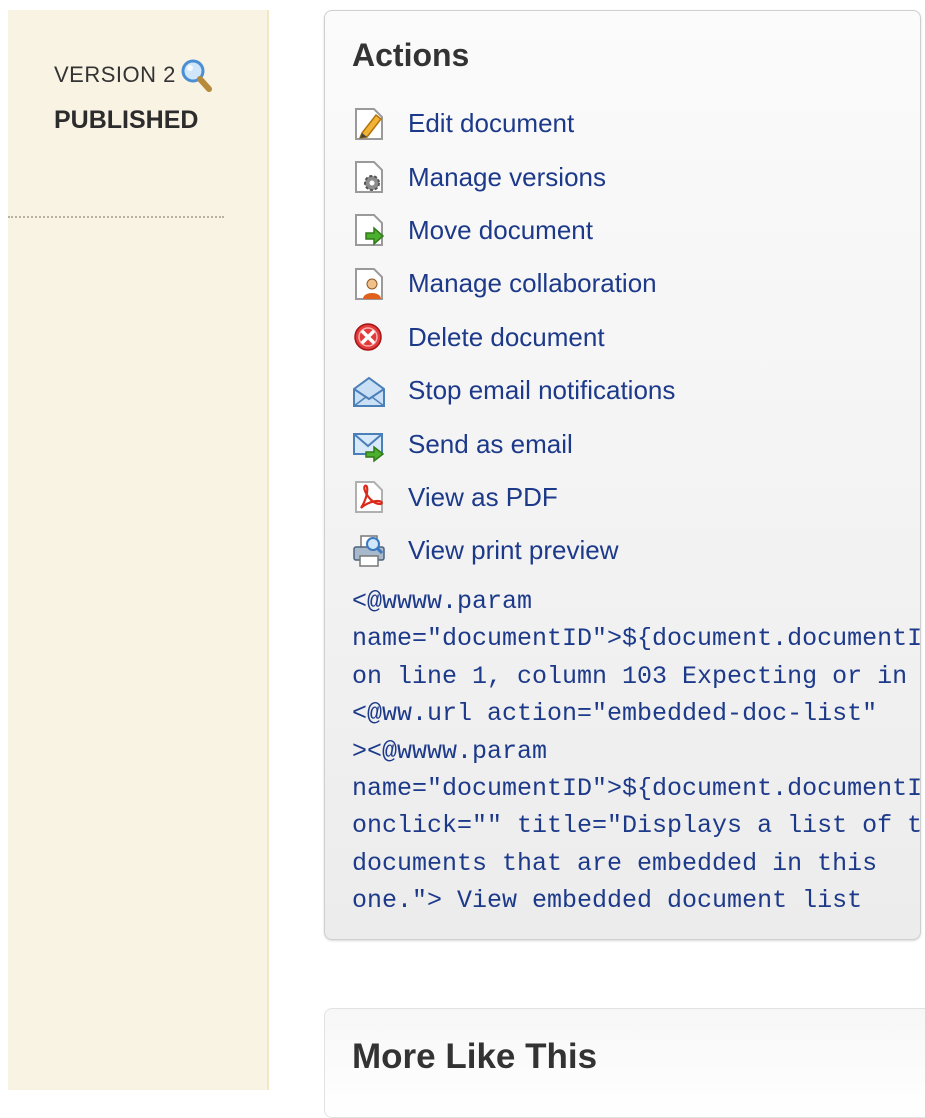 The height and width of the screenshot is (1118, 925). I want to click on more-like-this-title: More Like This, so click(475, 1056).